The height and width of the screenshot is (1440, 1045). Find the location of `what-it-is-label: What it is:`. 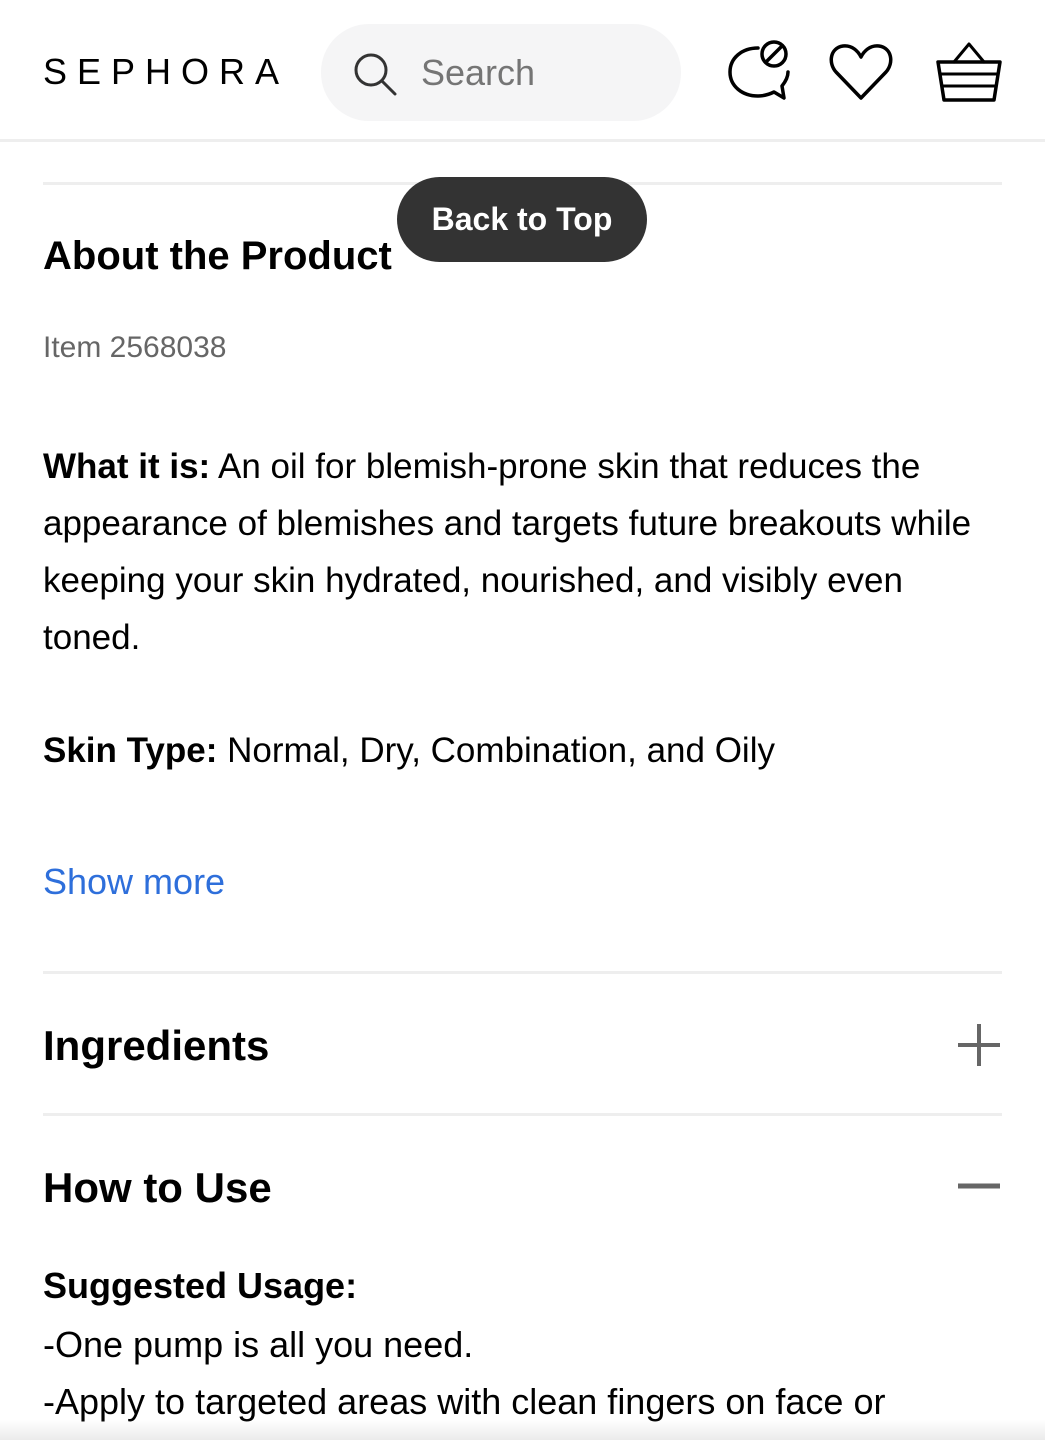

what-it-is-label: What it is: is located at coordinates (127, 466).